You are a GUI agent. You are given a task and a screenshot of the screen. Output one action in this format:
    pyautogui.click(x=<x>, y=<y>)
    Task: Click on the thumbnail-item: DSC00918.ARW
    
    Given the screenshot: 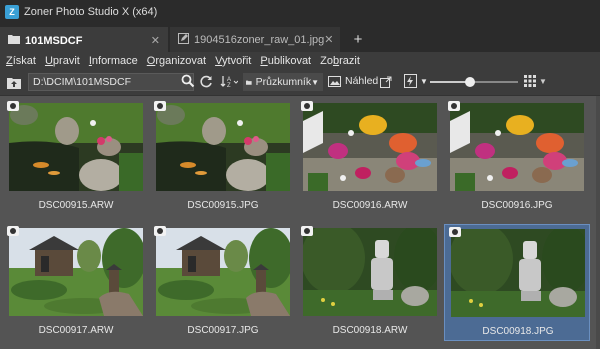 What is the action you would take?
    pyautogui.click(x=370, y=282)
    